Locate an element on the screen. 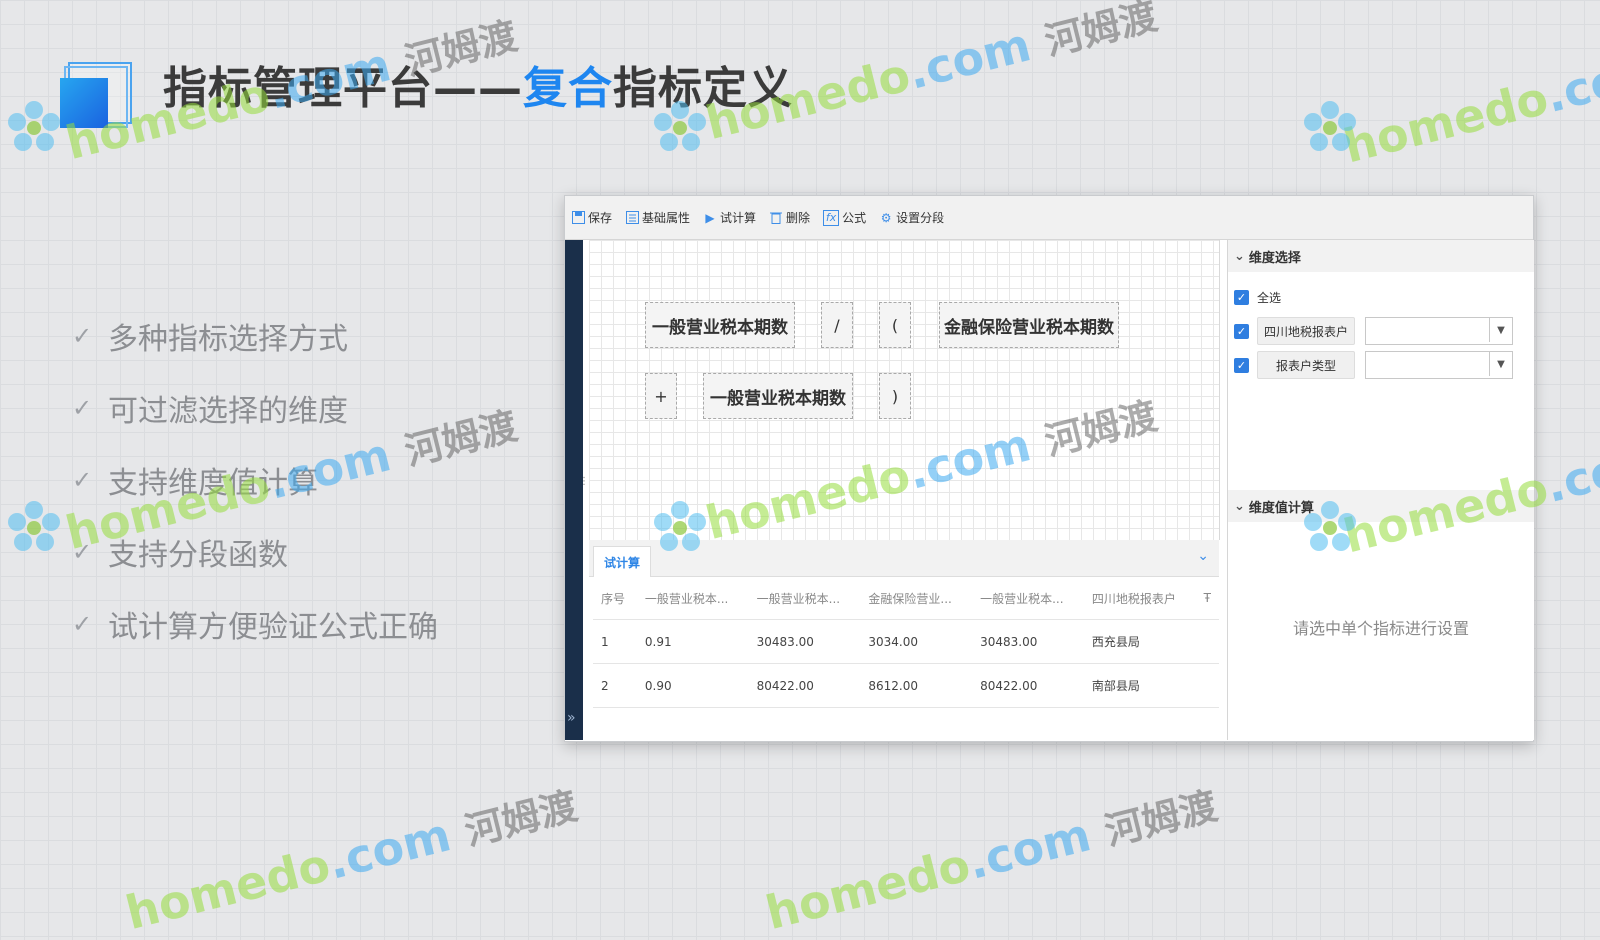  save-button: 保存 is located at coordinates (591, 217).